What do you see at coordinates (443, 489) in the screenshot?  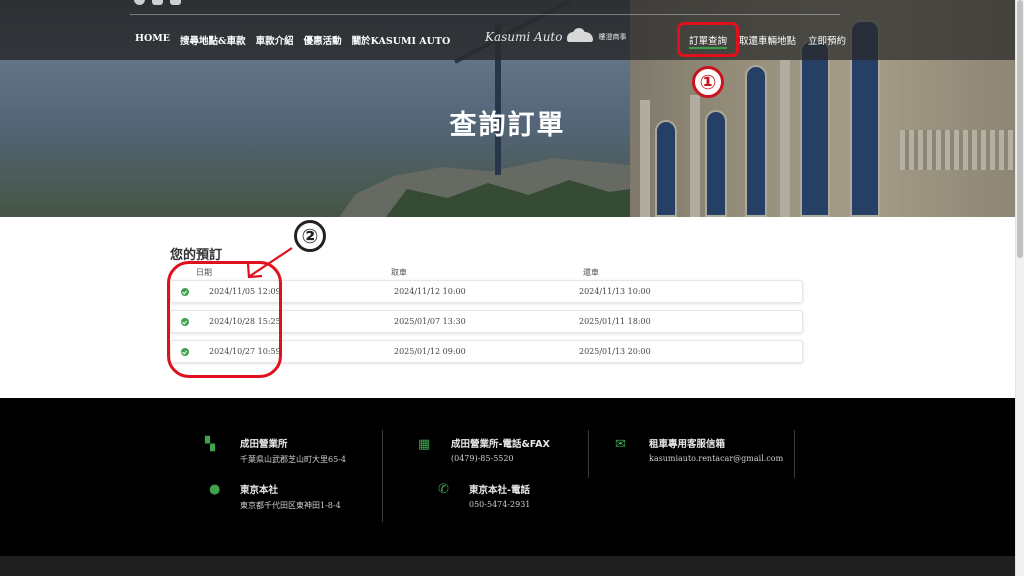 I see `phone-icon: ✆` at bounding box center [443, 489].